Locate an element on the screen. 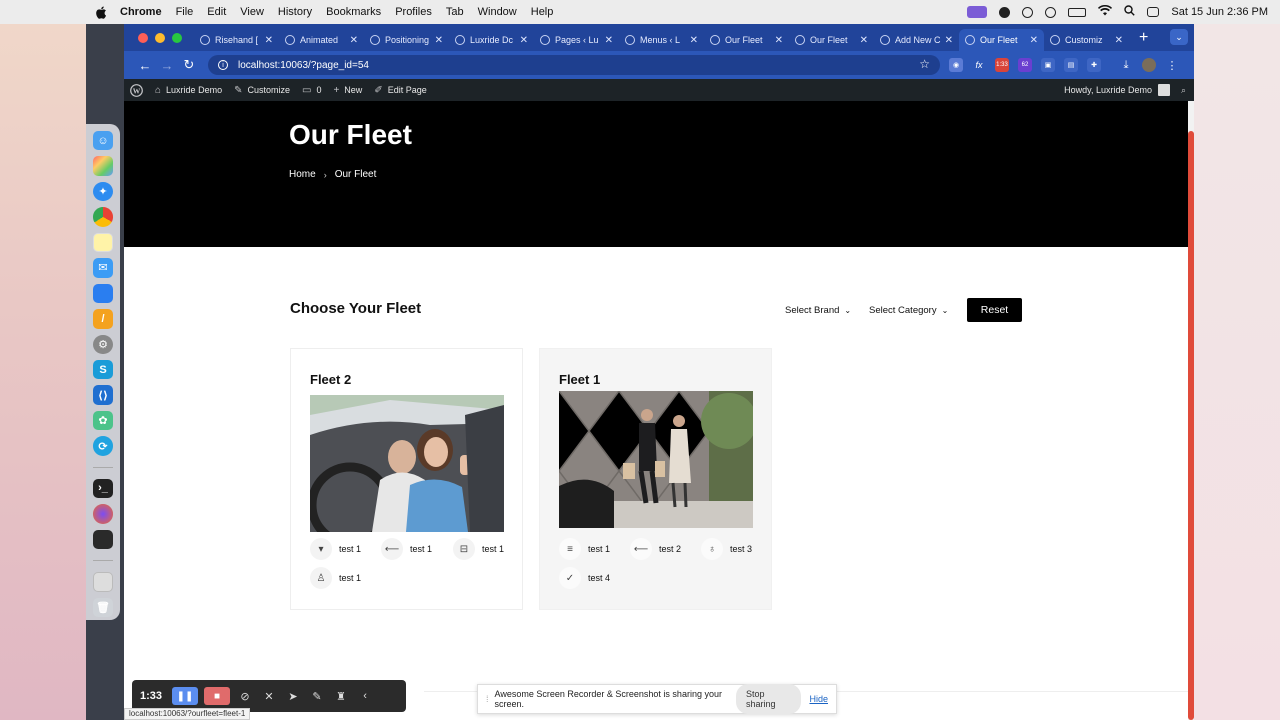 The width and height of the screenshot is (1280, 720). vscode-icon: ⟨⟩ is located at coordinates (103, 395).